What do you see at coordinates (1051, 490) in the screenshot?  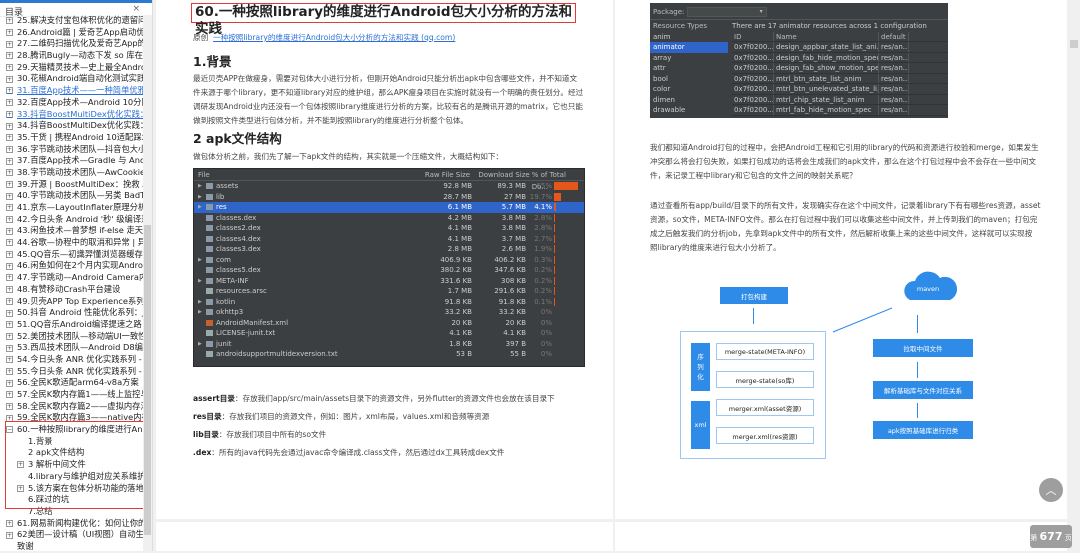 I see `scroll-top-button: ︿` at bounding box center [1051, 490].